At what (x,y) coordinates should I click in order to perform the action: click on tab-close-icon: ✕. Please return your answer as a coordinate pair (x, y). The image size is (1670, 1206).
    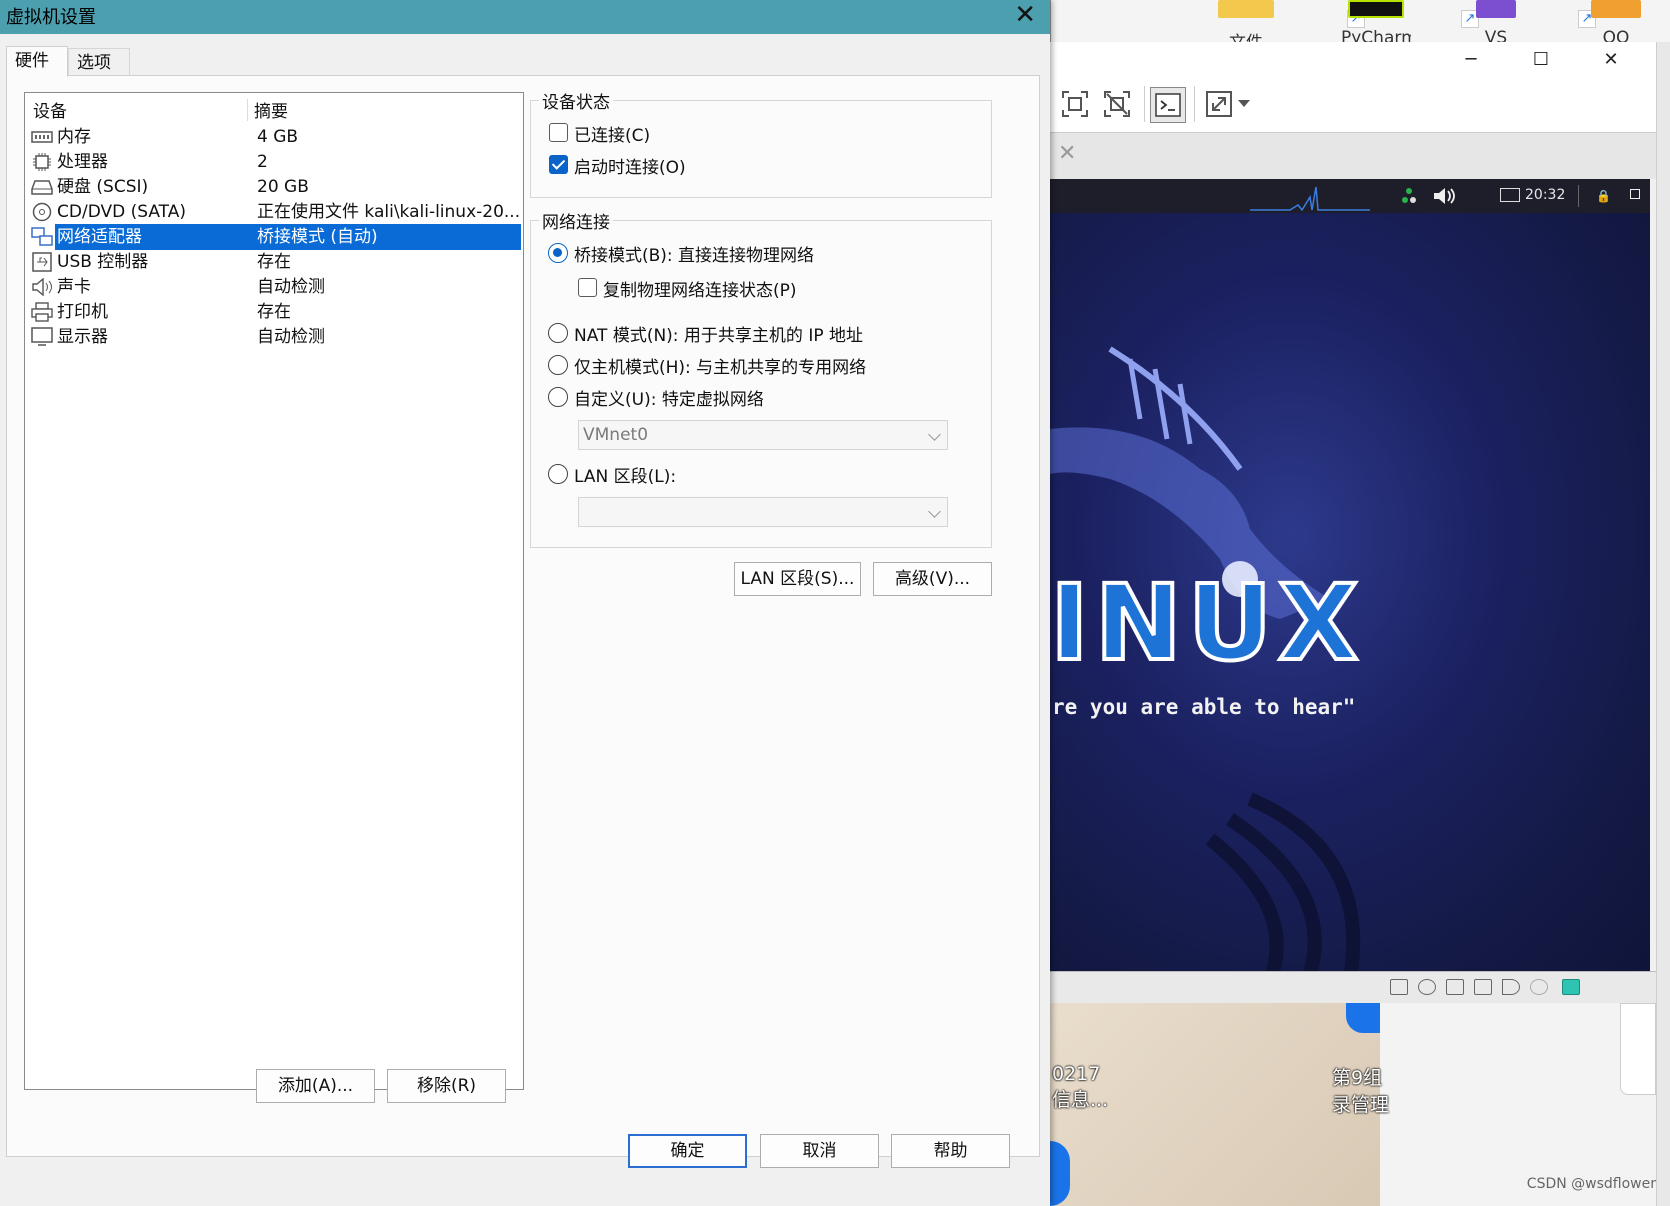
    Looking at the image, I should click on (1067, 153).